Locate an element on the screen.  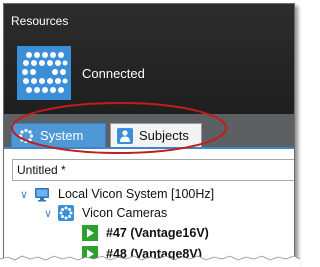
tab-system: System is located at coordinates (58, 135).